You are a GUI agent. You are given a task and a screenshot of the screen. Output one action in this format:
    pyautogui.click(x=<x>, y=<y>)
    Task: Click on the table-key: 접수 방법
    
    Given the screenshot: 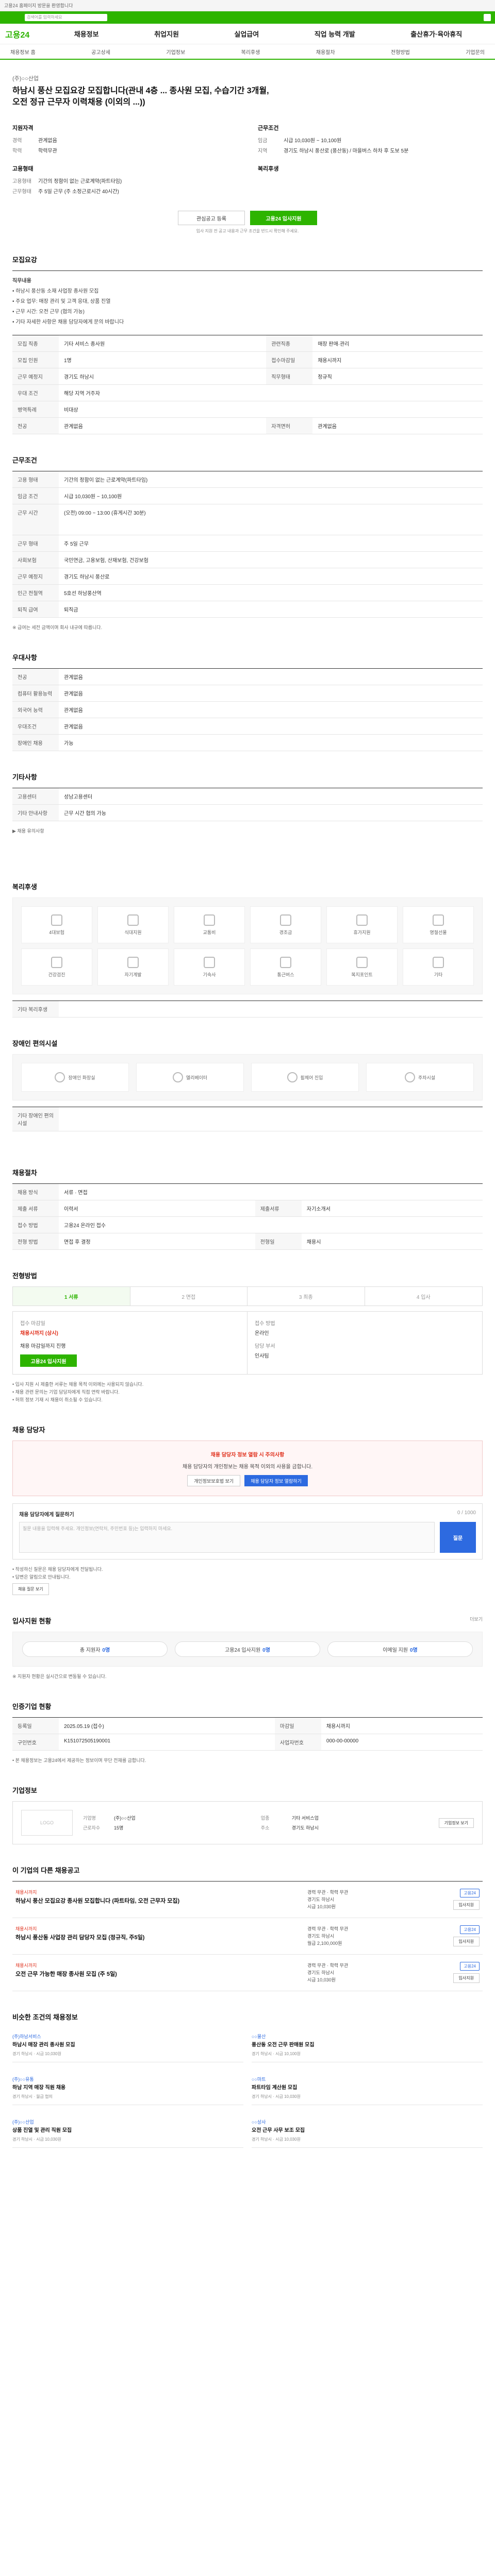 What is the action you would take?
    pyautogui.click(x=35, y=1224)
    